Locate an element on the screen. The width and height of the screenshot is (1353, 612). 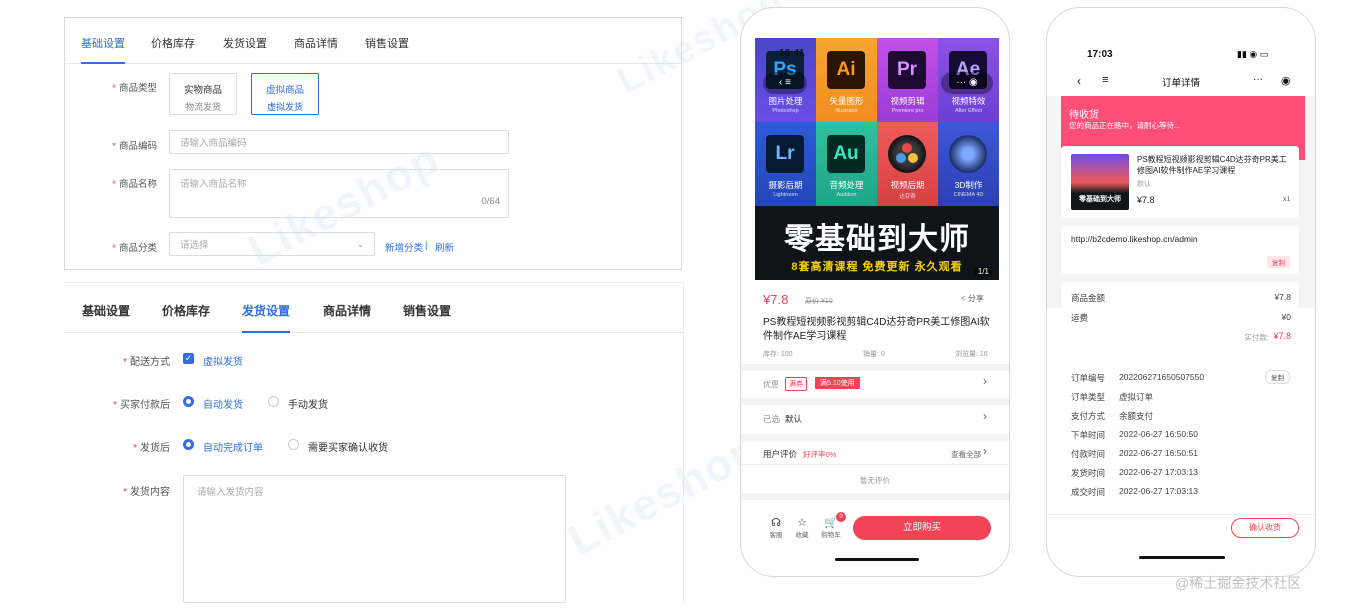
auto-complete-label: 自动完成订单 is located at coordinates (233, 448).